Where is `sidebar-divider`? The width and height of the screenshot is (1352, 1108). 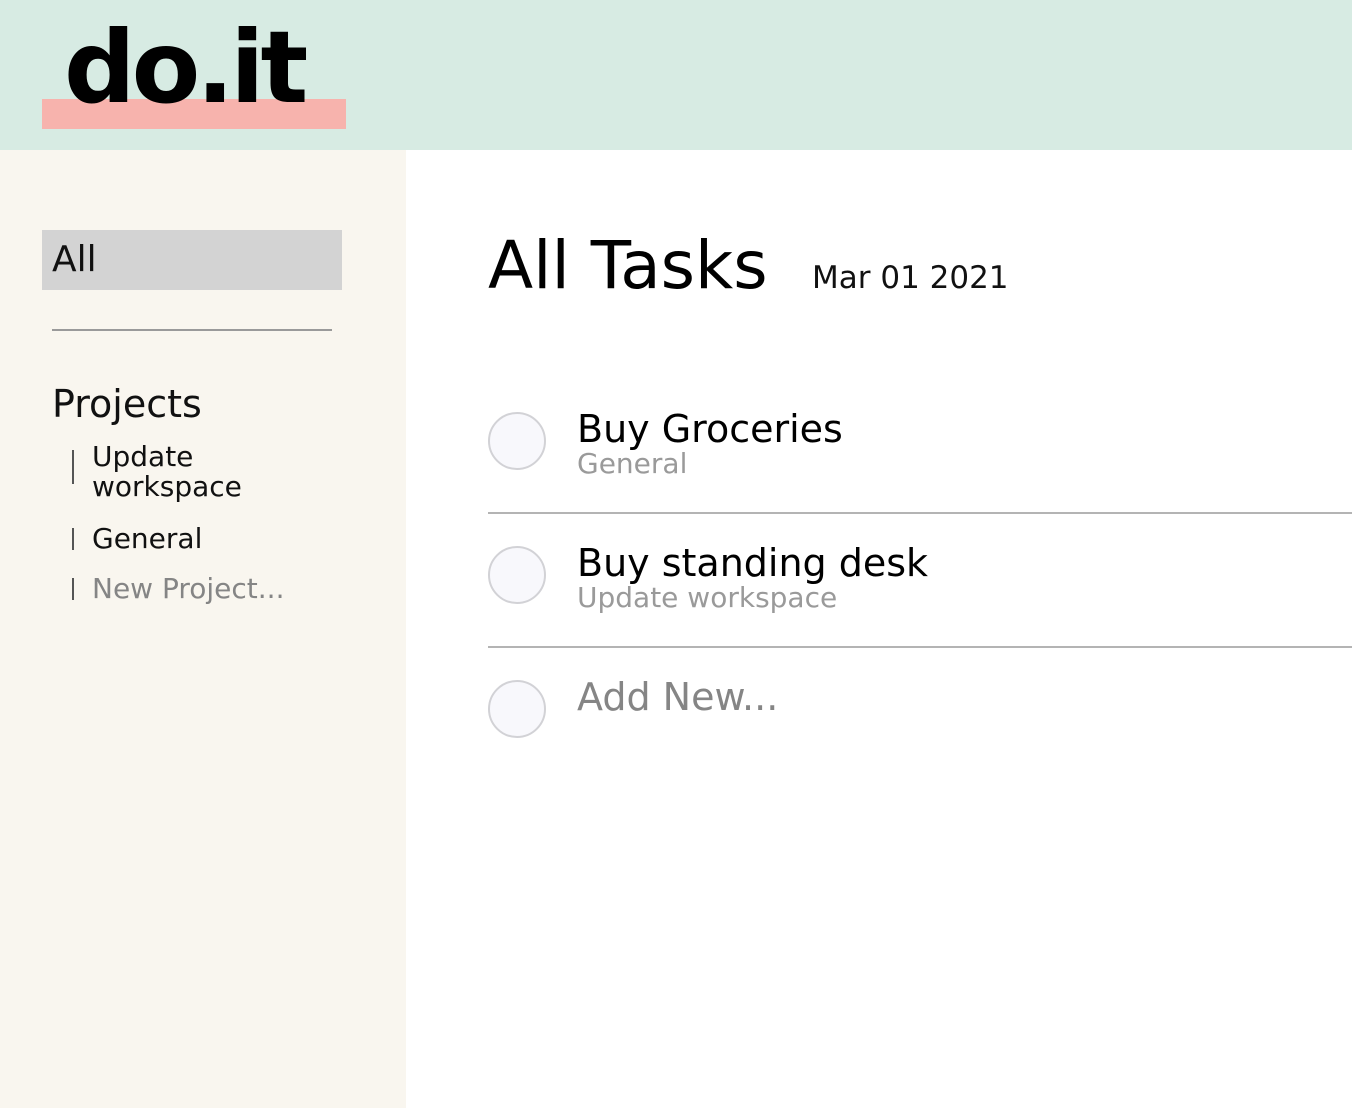
sidebar-divider is located at coordinates (192, 330).